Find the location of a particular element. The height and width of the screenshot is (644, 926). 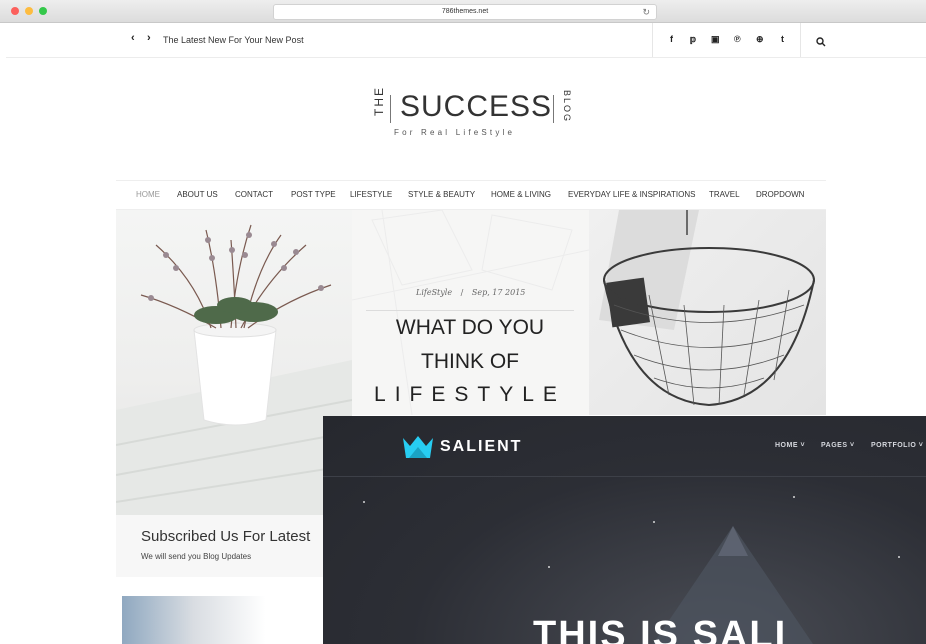

next-arrow-icon: › is located at coordinates (149, 38).